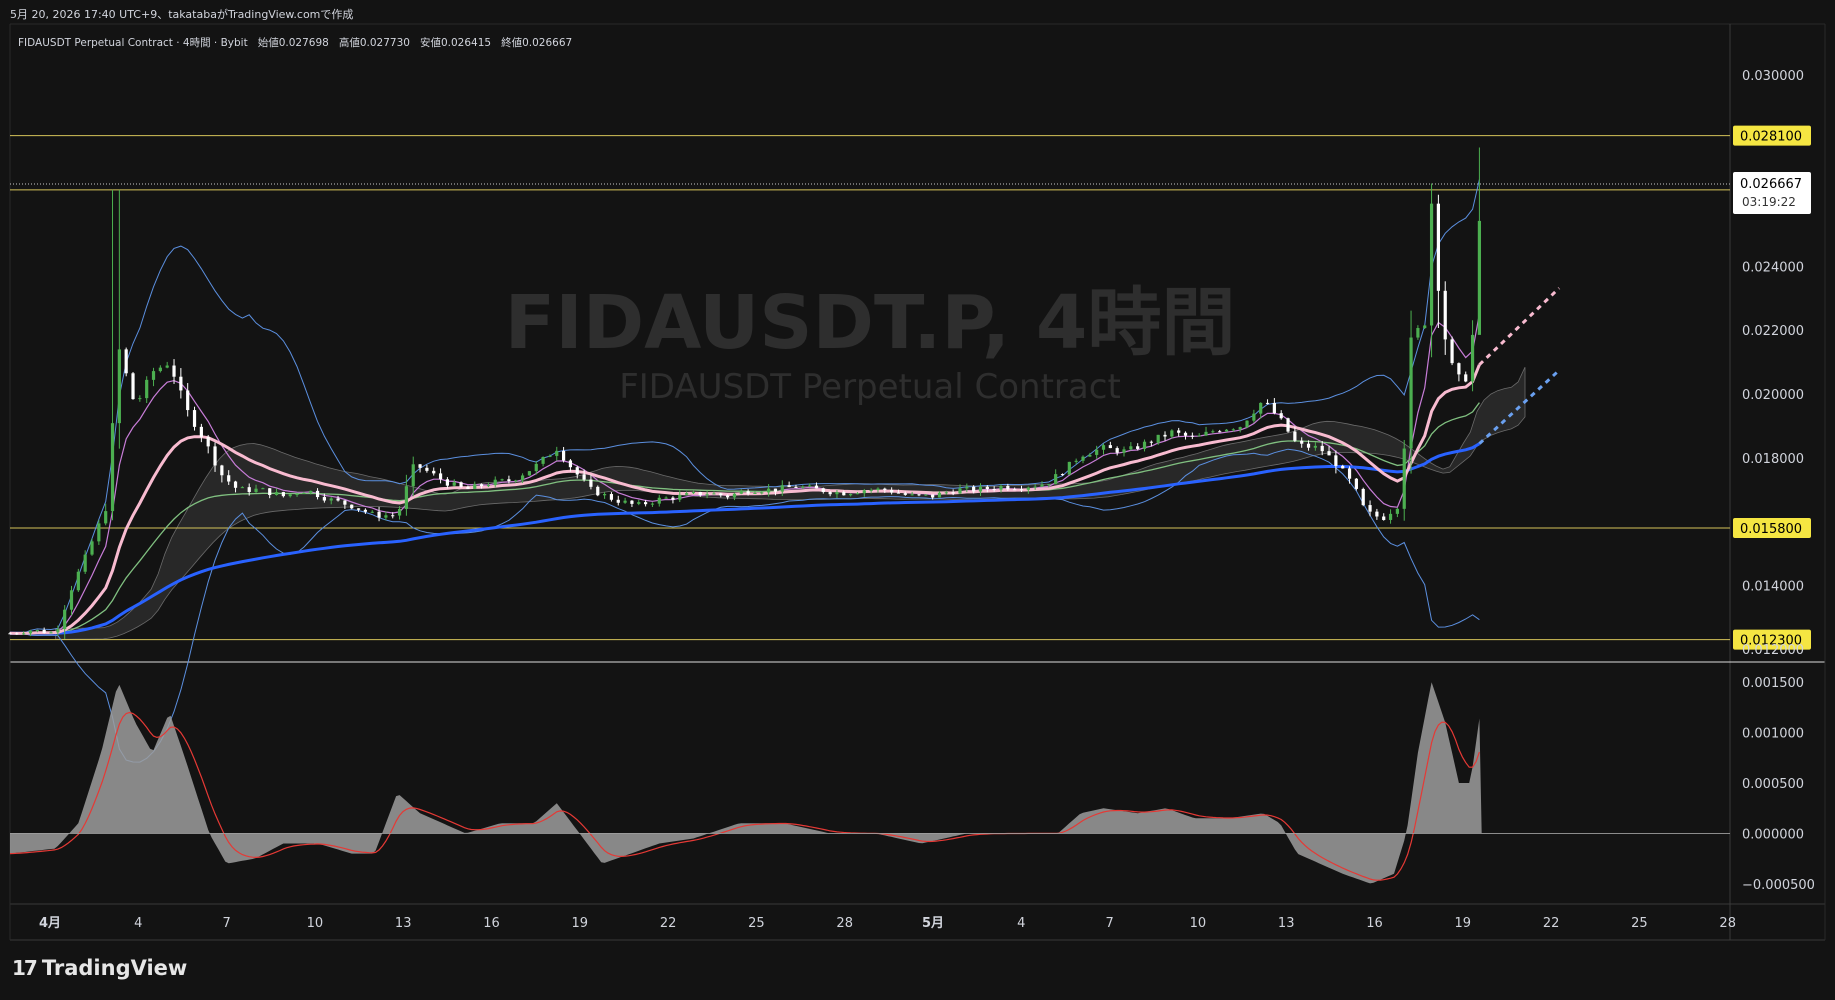 This screenshot has width=1835, height=1000. Describe the element at coordinates (303, 43) in the screenshot. I see `legend-open: 0.027698` at that location.